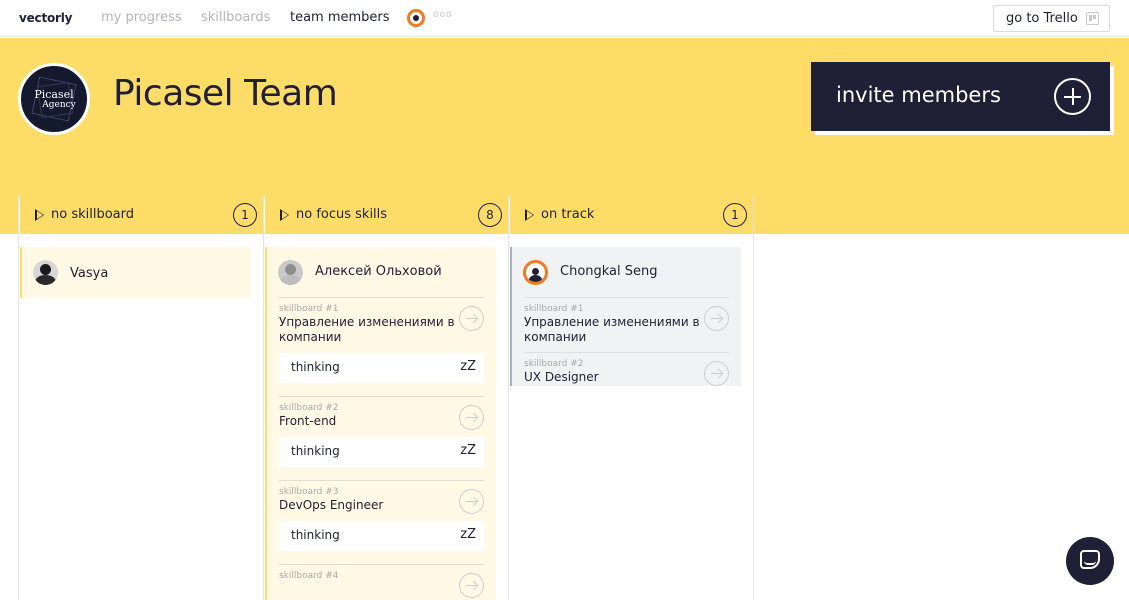 The image size is (1129, 600). I want to click on member-card: Vasya, so click(135, 272).